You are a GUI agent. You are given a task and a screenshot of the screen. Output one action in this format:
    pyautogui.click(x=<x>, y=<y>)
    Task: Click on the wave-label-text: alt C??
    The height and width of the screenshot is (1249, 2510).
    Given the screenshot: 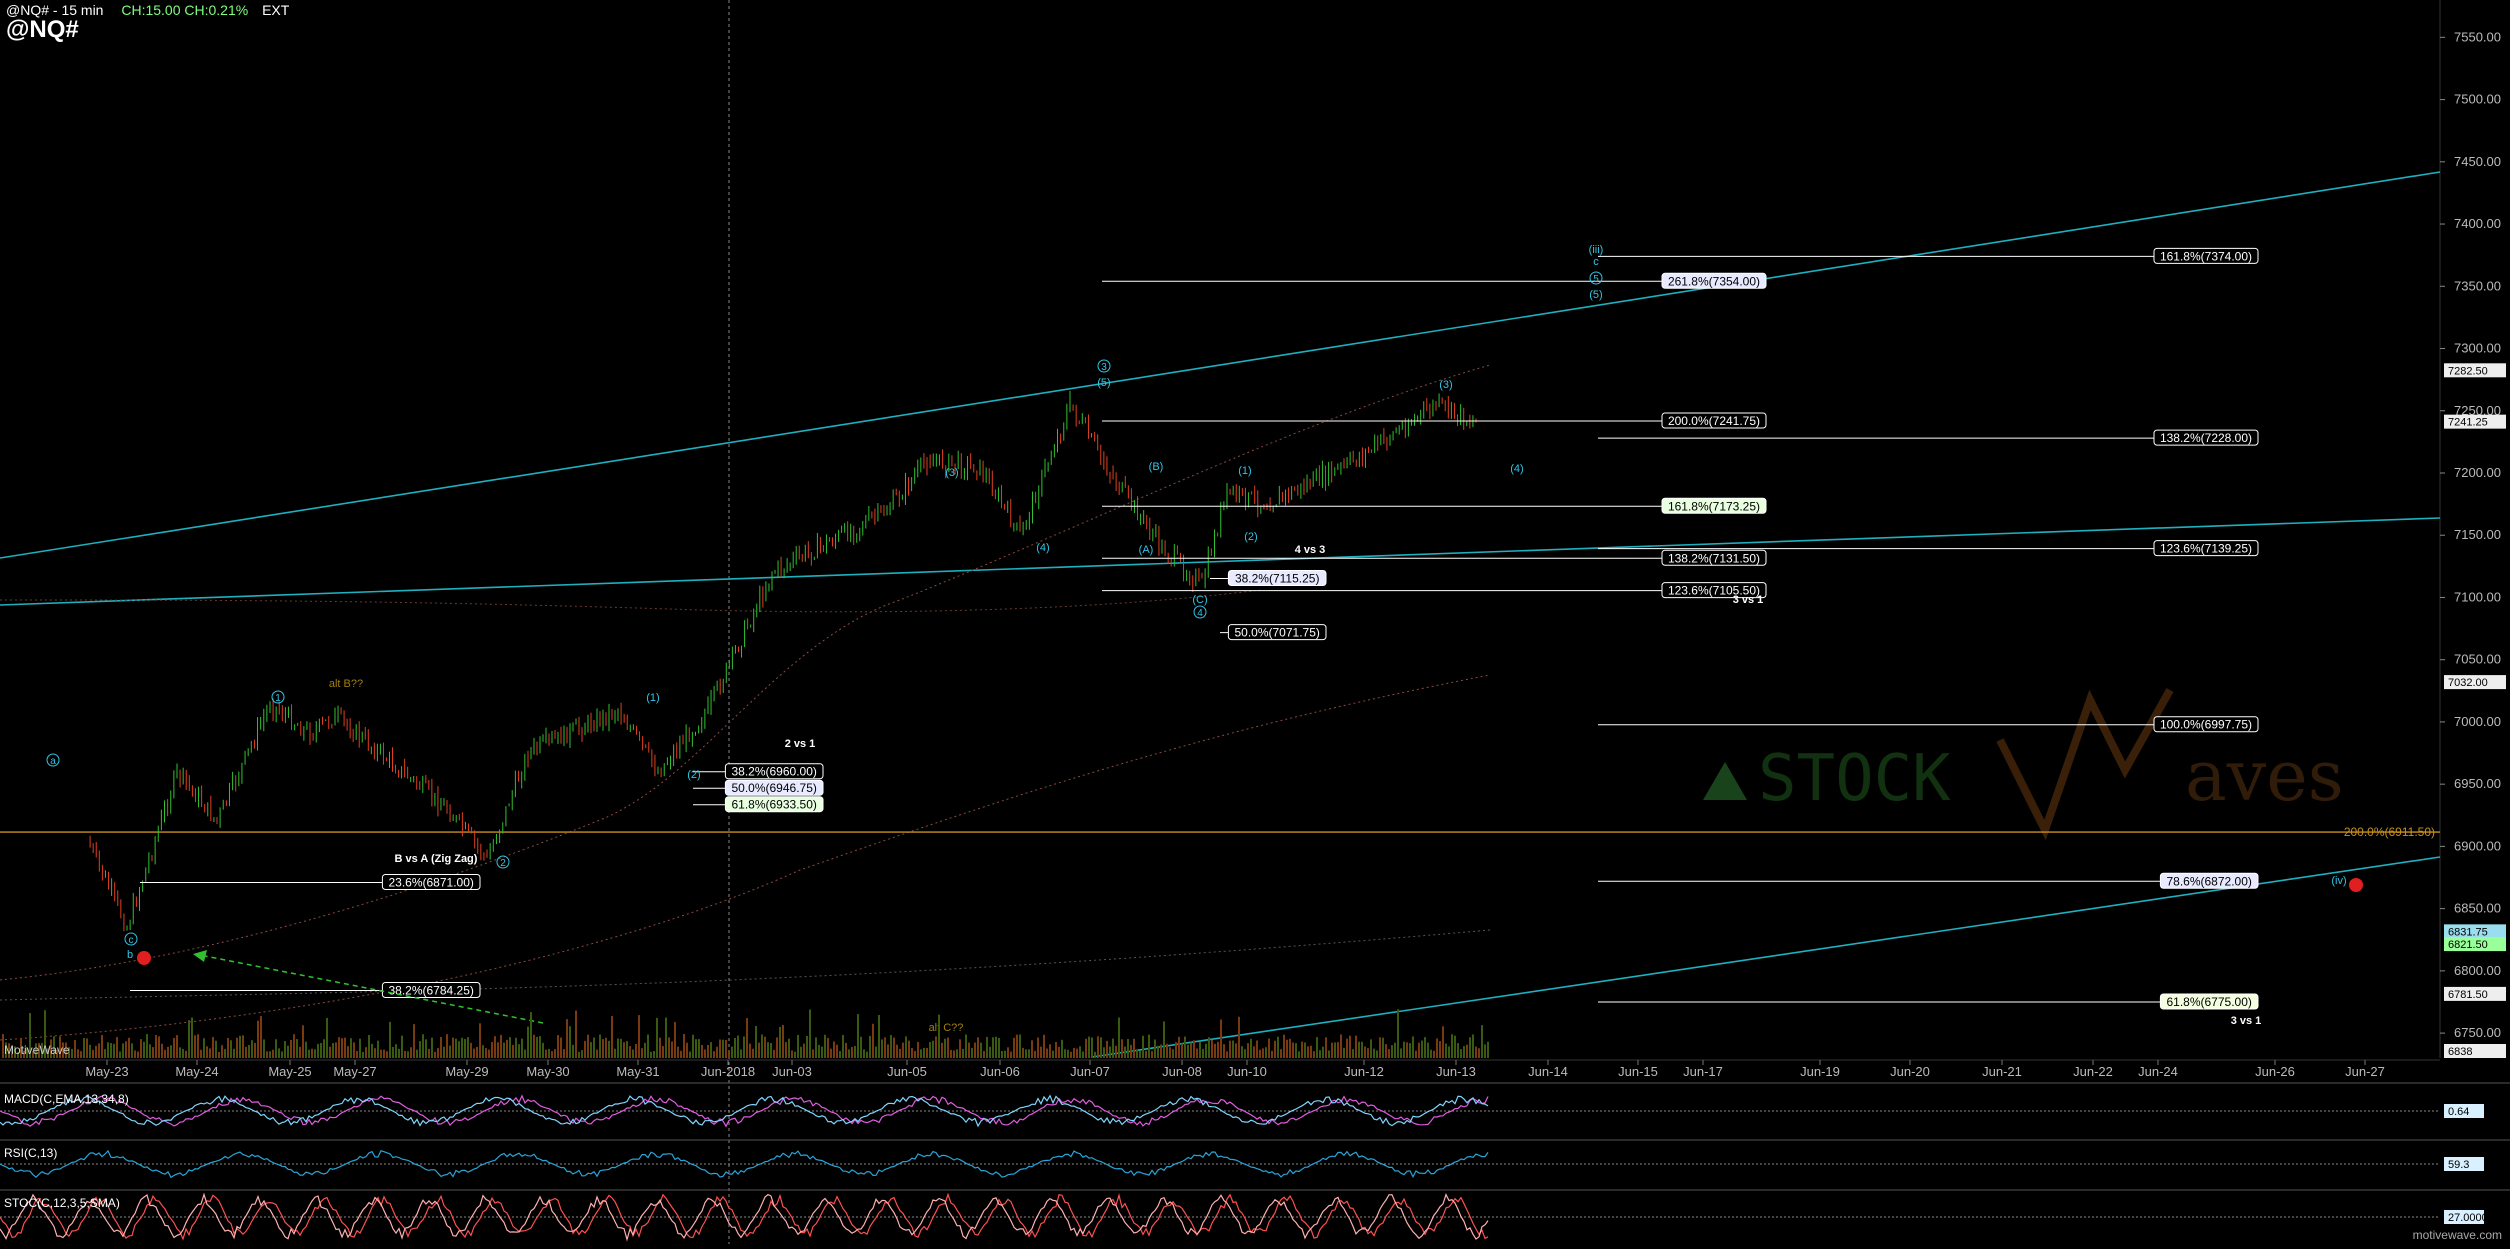 What is the action you would take?
    pyautogui.click(x=946, y=1028)
    